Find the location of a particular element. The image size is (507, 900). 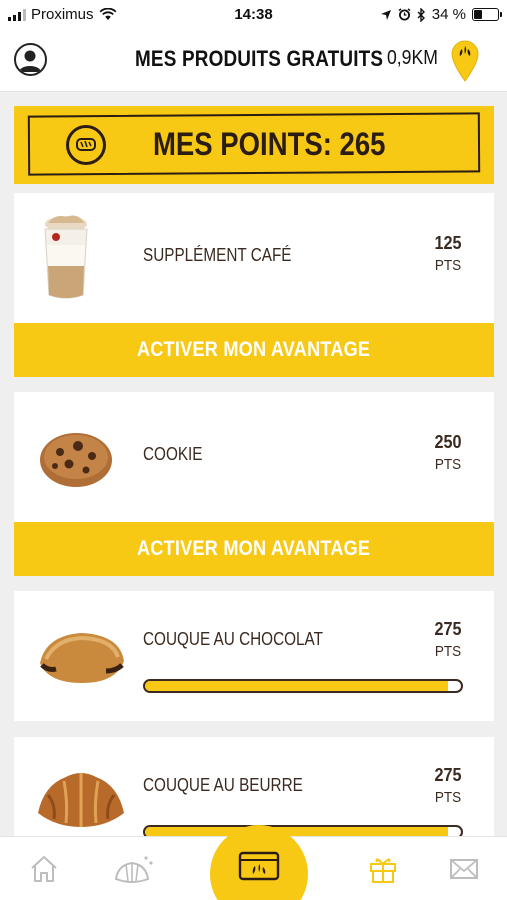

product-card: SUPPLÉMENT CAFÉ 125 PTS is located at coordinates (254, 258).